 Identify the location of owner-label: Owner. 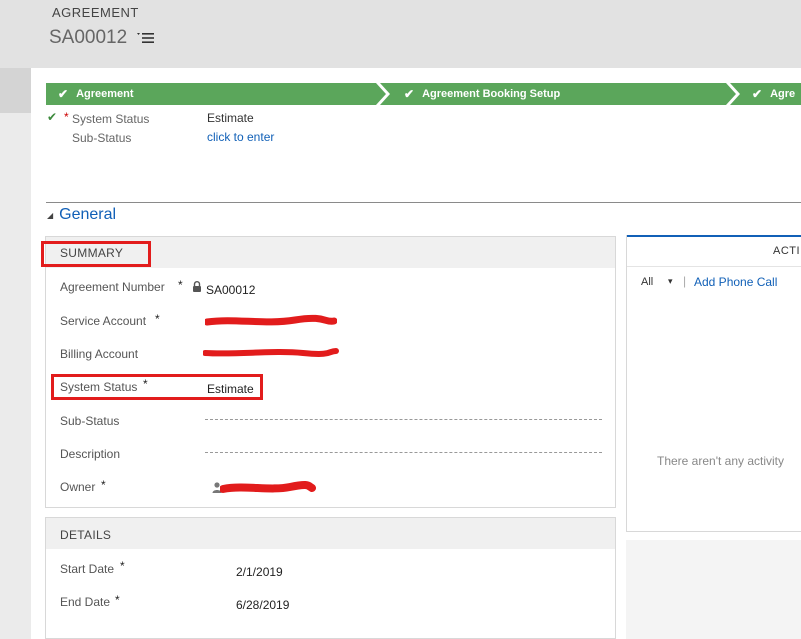
(78, 487).